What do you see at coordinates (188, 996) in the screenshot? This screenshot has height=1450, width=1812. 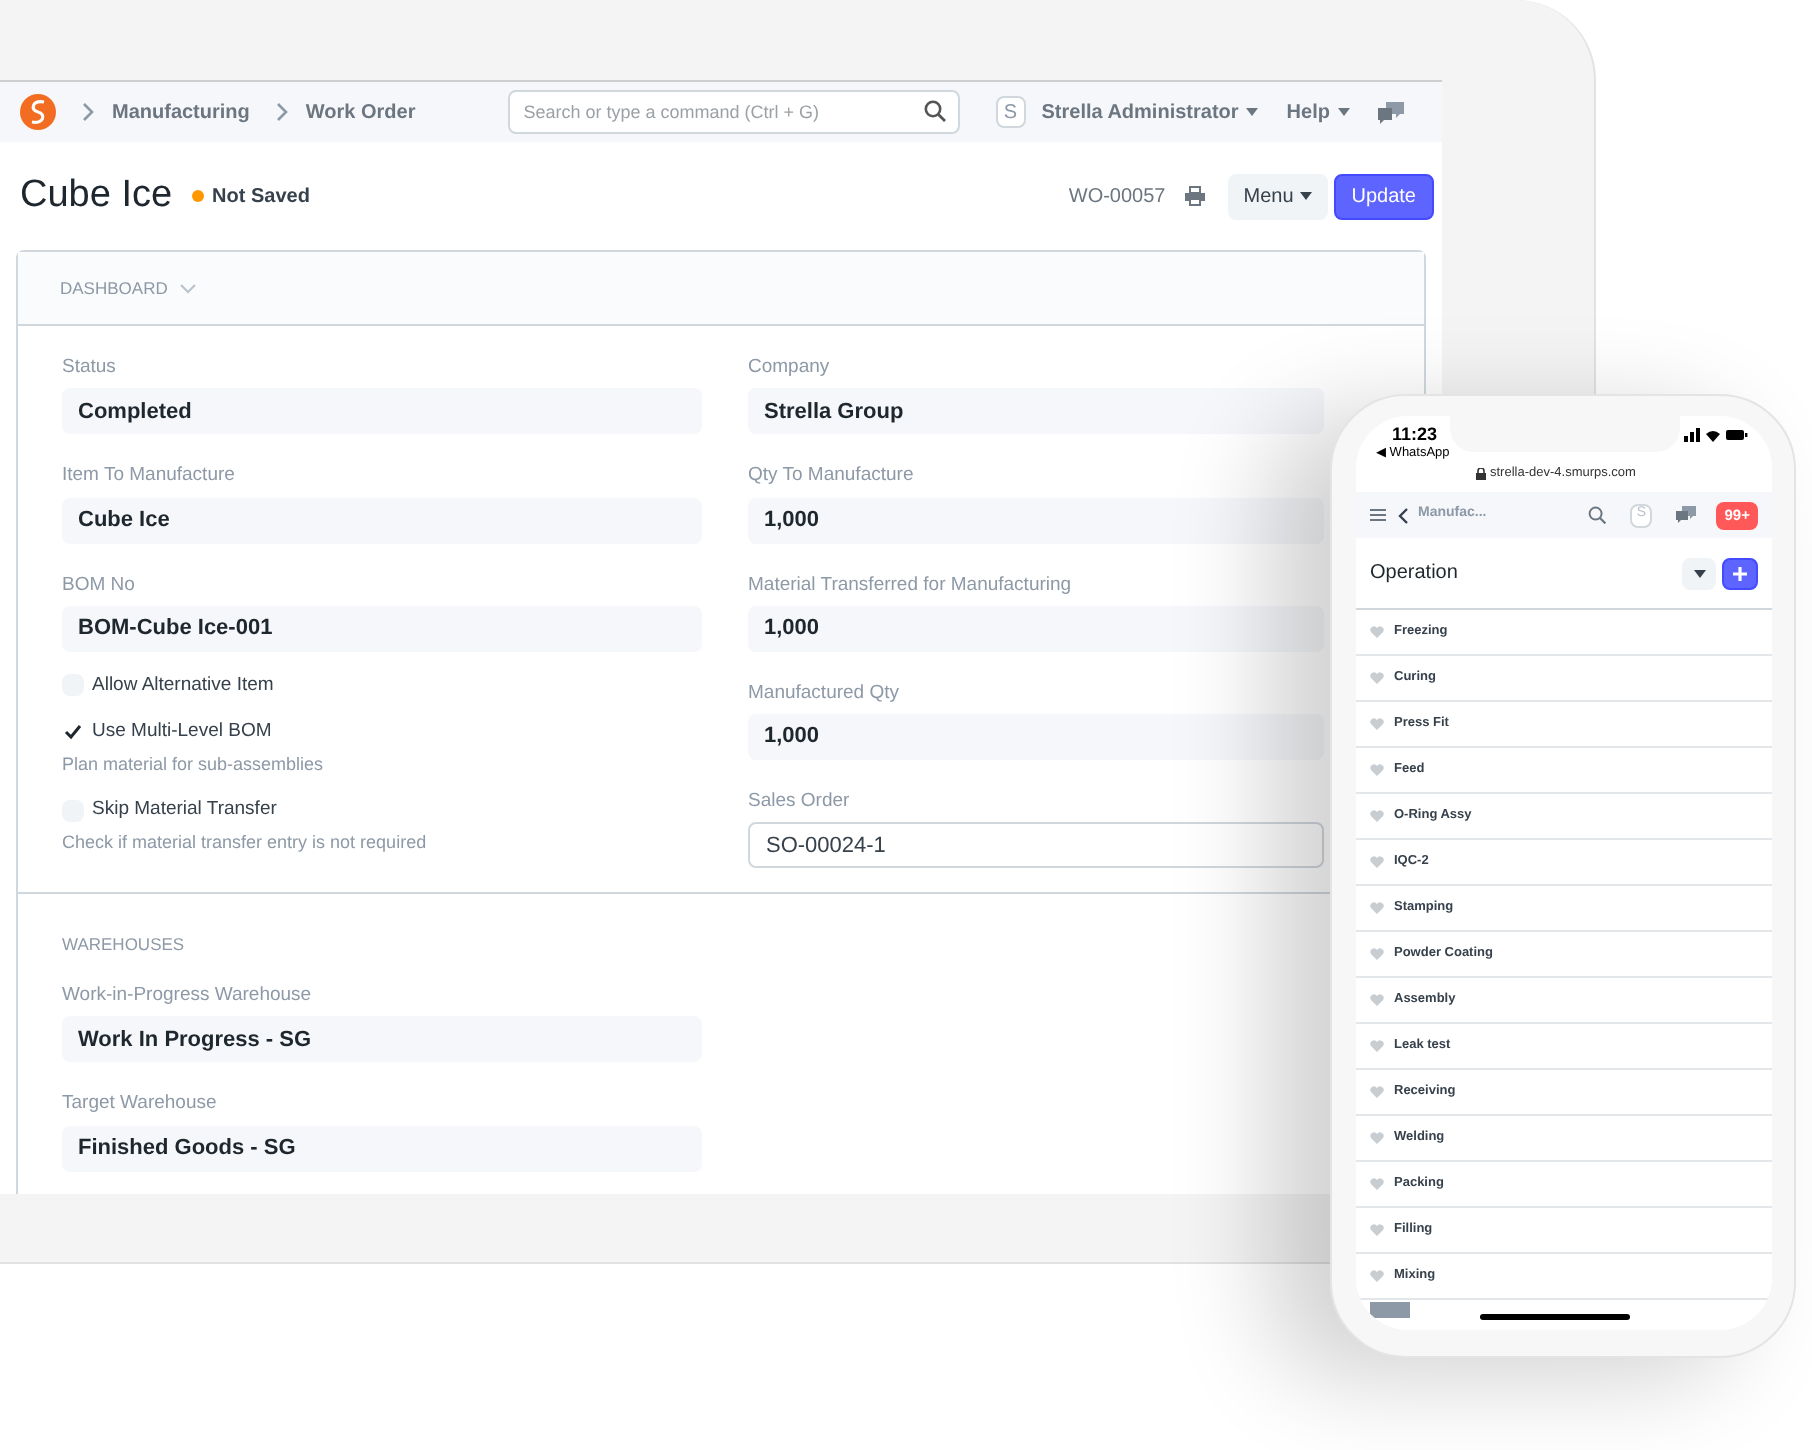 I see `field-label: Work-in-Progress Warehouse` at bounding box center [188, 996].